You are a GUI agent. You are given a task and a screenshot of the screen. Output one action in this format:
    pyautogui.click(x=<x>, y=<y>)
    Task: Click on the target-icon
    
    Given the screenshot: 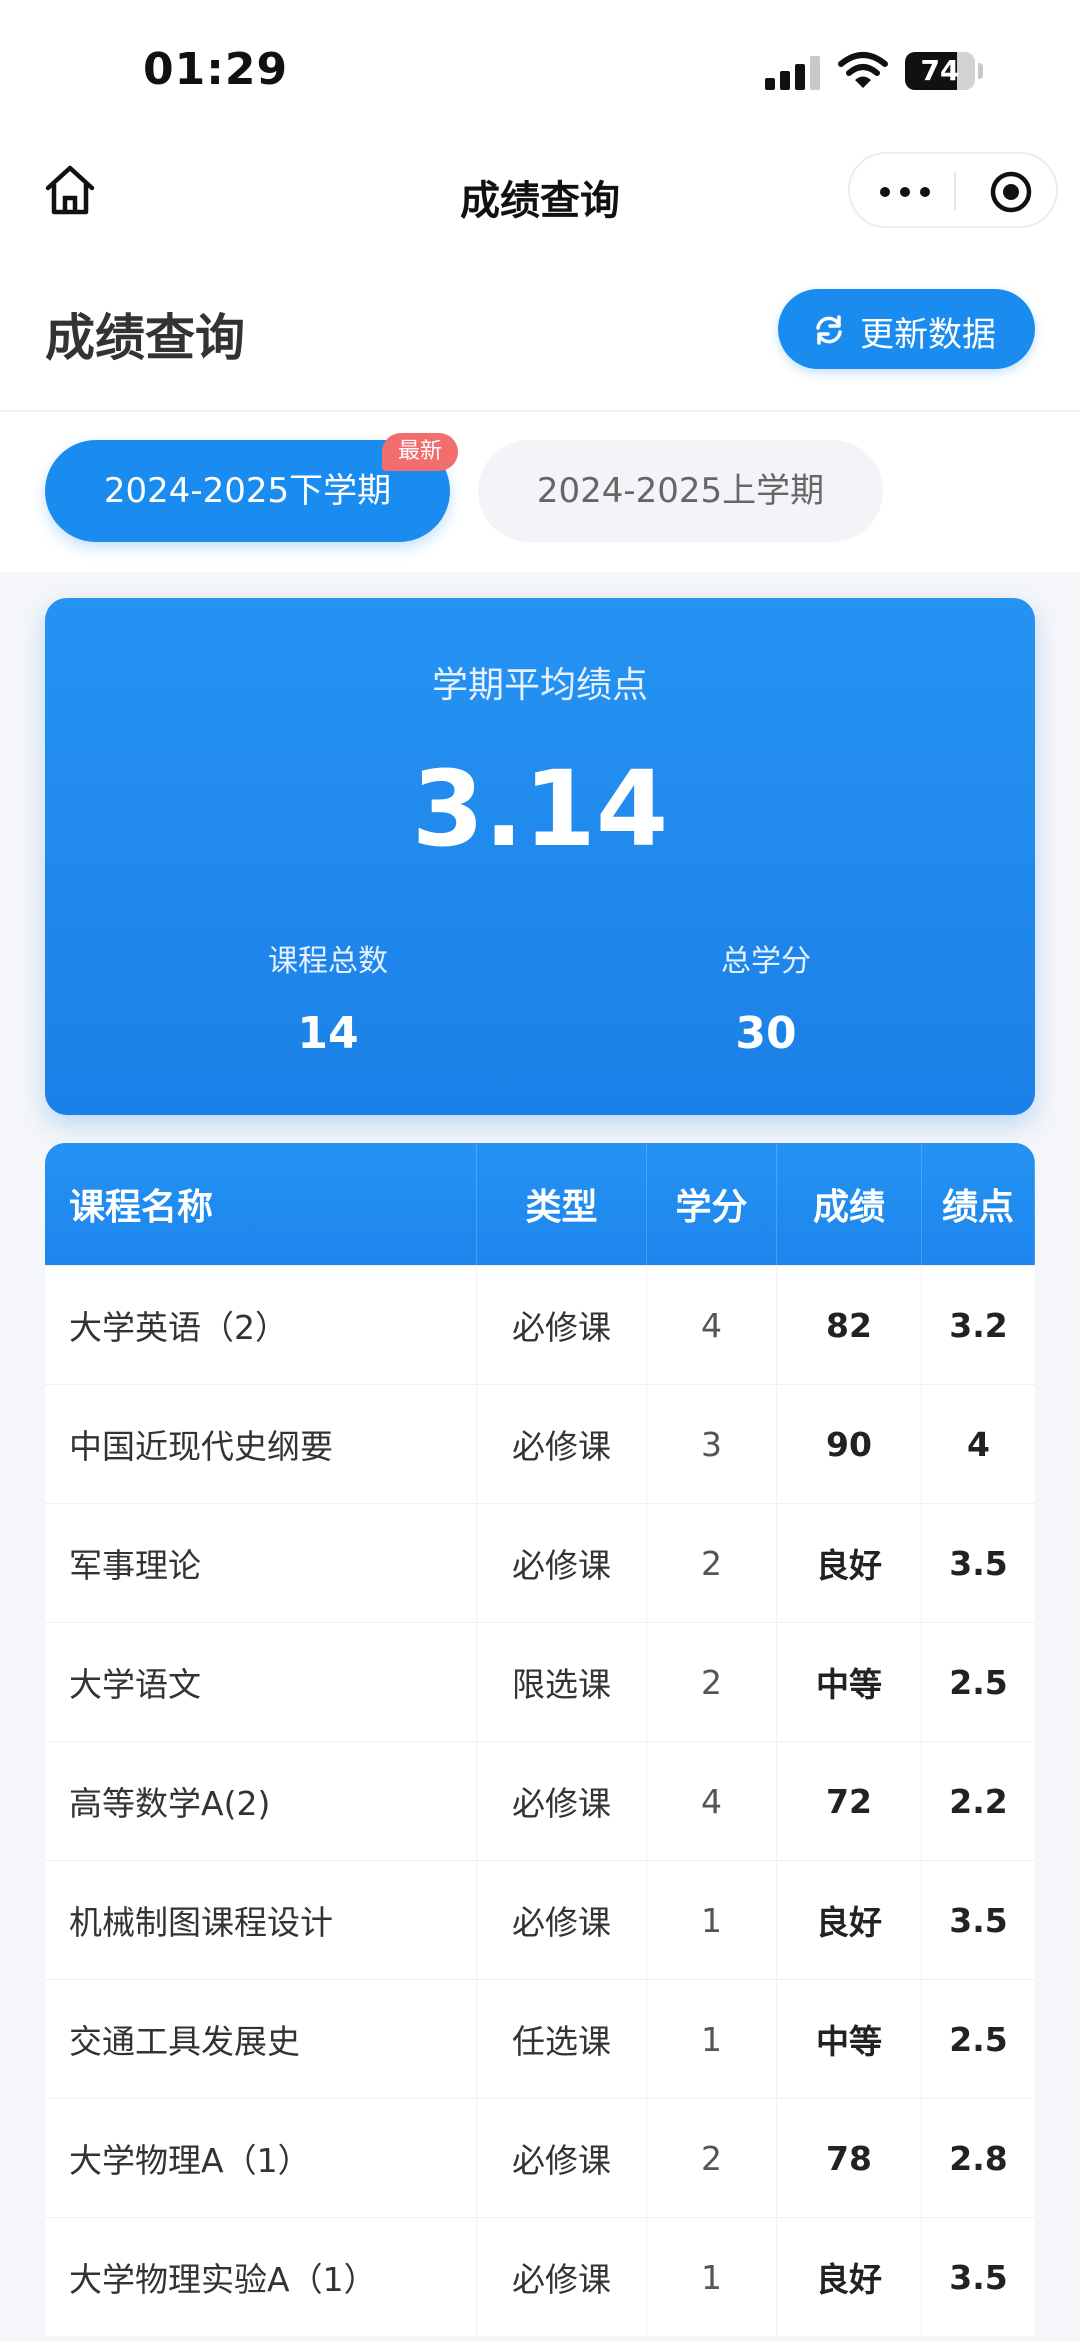 What is the action you would take?
    pyautogui.click(x=1011, y=192)
    